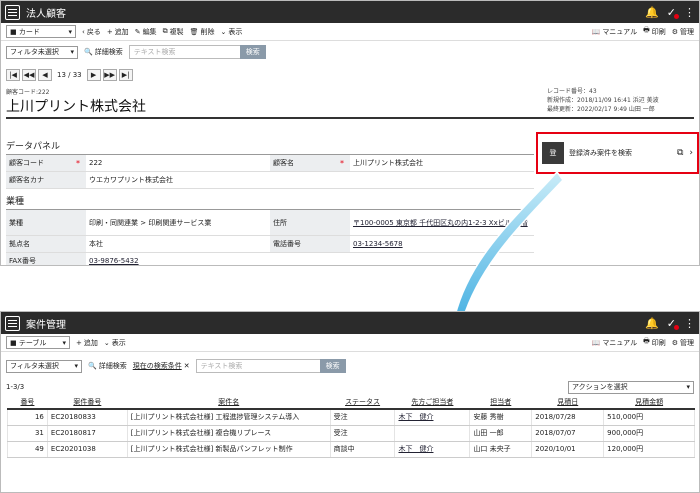  Describe the element at coordinates (93, 75) in the screenshot. I see `next-page-button: ▶` at that location.